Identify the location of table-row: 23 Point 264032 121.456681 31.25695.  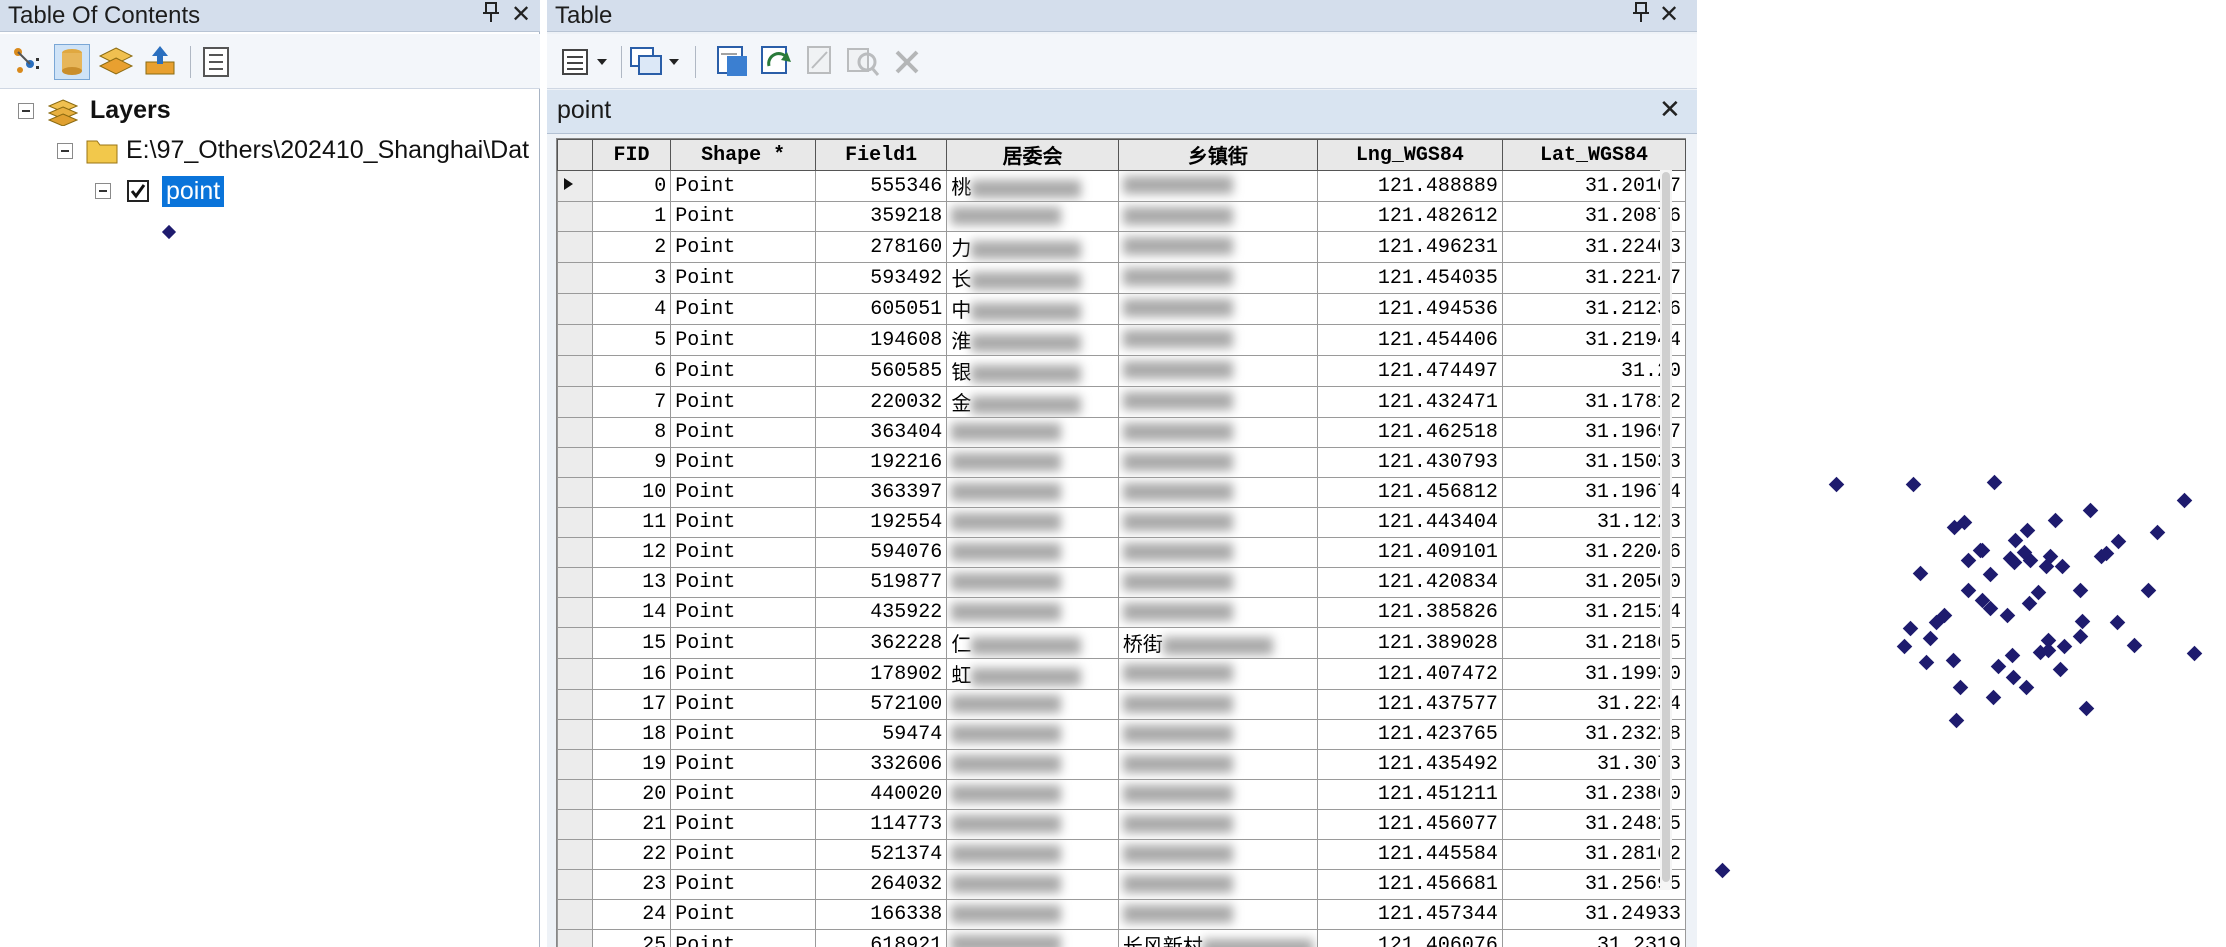
(1121, 884).